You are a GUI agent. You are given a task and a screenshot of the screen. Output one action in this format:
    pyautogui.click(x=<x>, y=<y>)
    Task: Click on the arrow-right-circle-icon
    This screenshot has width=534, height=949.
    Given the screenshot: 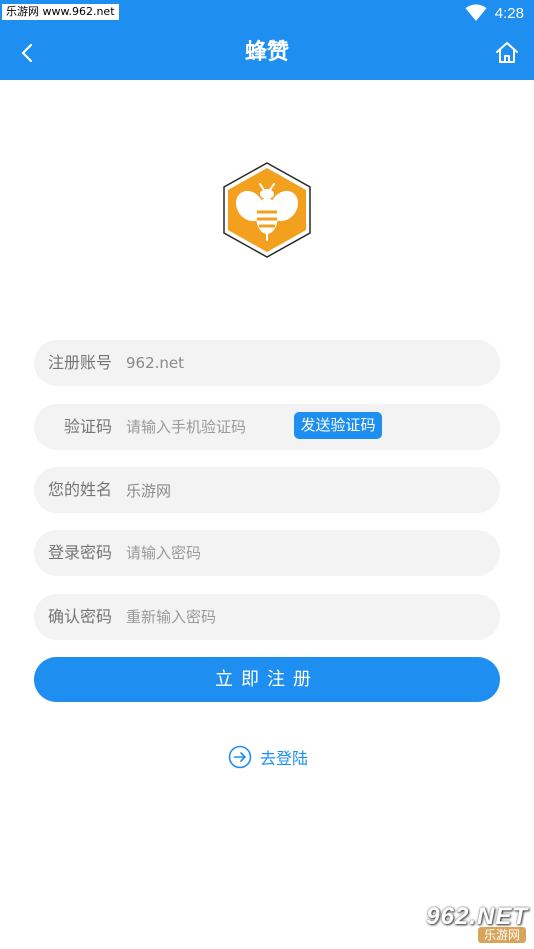 What is the action you would take?
    pyautogui.click(x=240, y=757)
    